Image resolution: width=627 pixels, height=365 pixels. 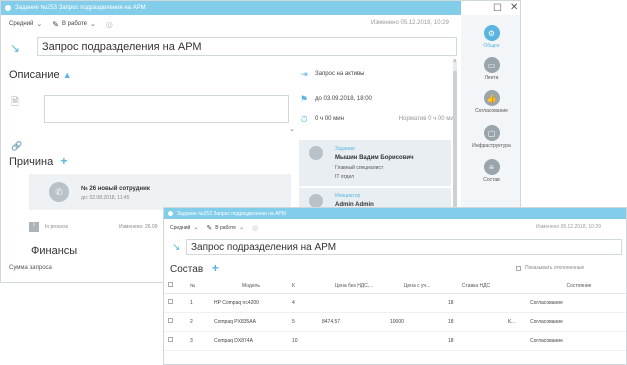 What do you see at coordinates (497, 8) in the screenshot?
I see `maximize-button: ☐` at bounding box center [497, 8].